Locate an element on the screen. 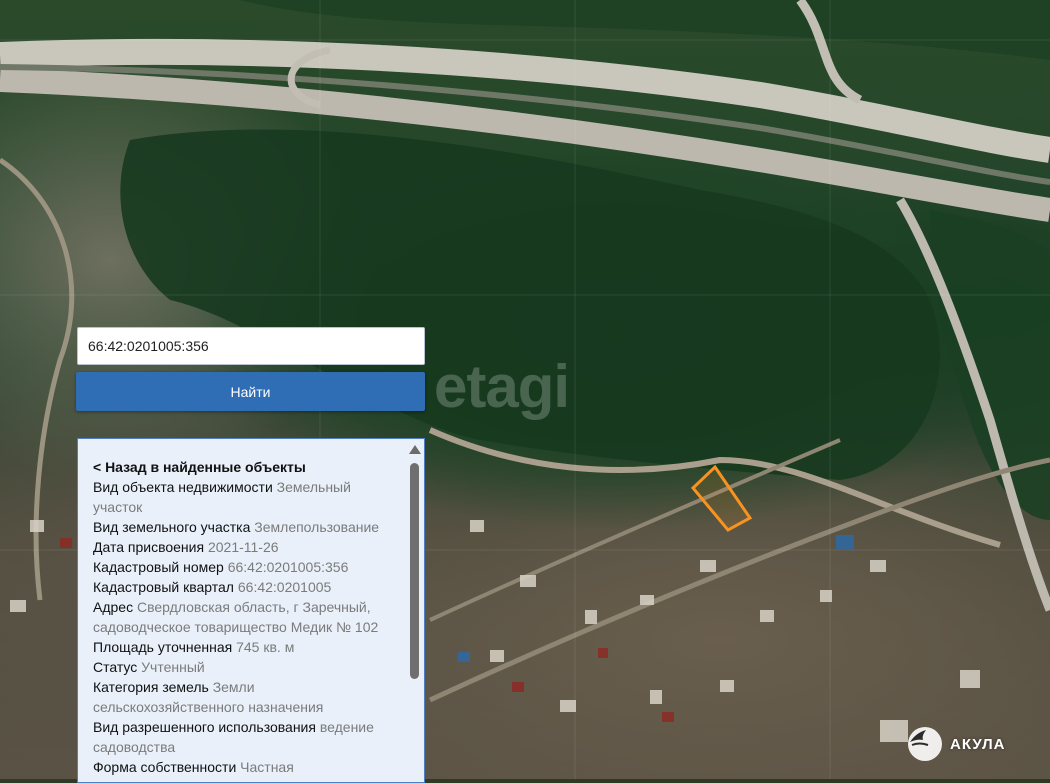 This screenshot has width=1050, height=783. attribute-value: 2021-11-26 is located at coordinates (243, 547).